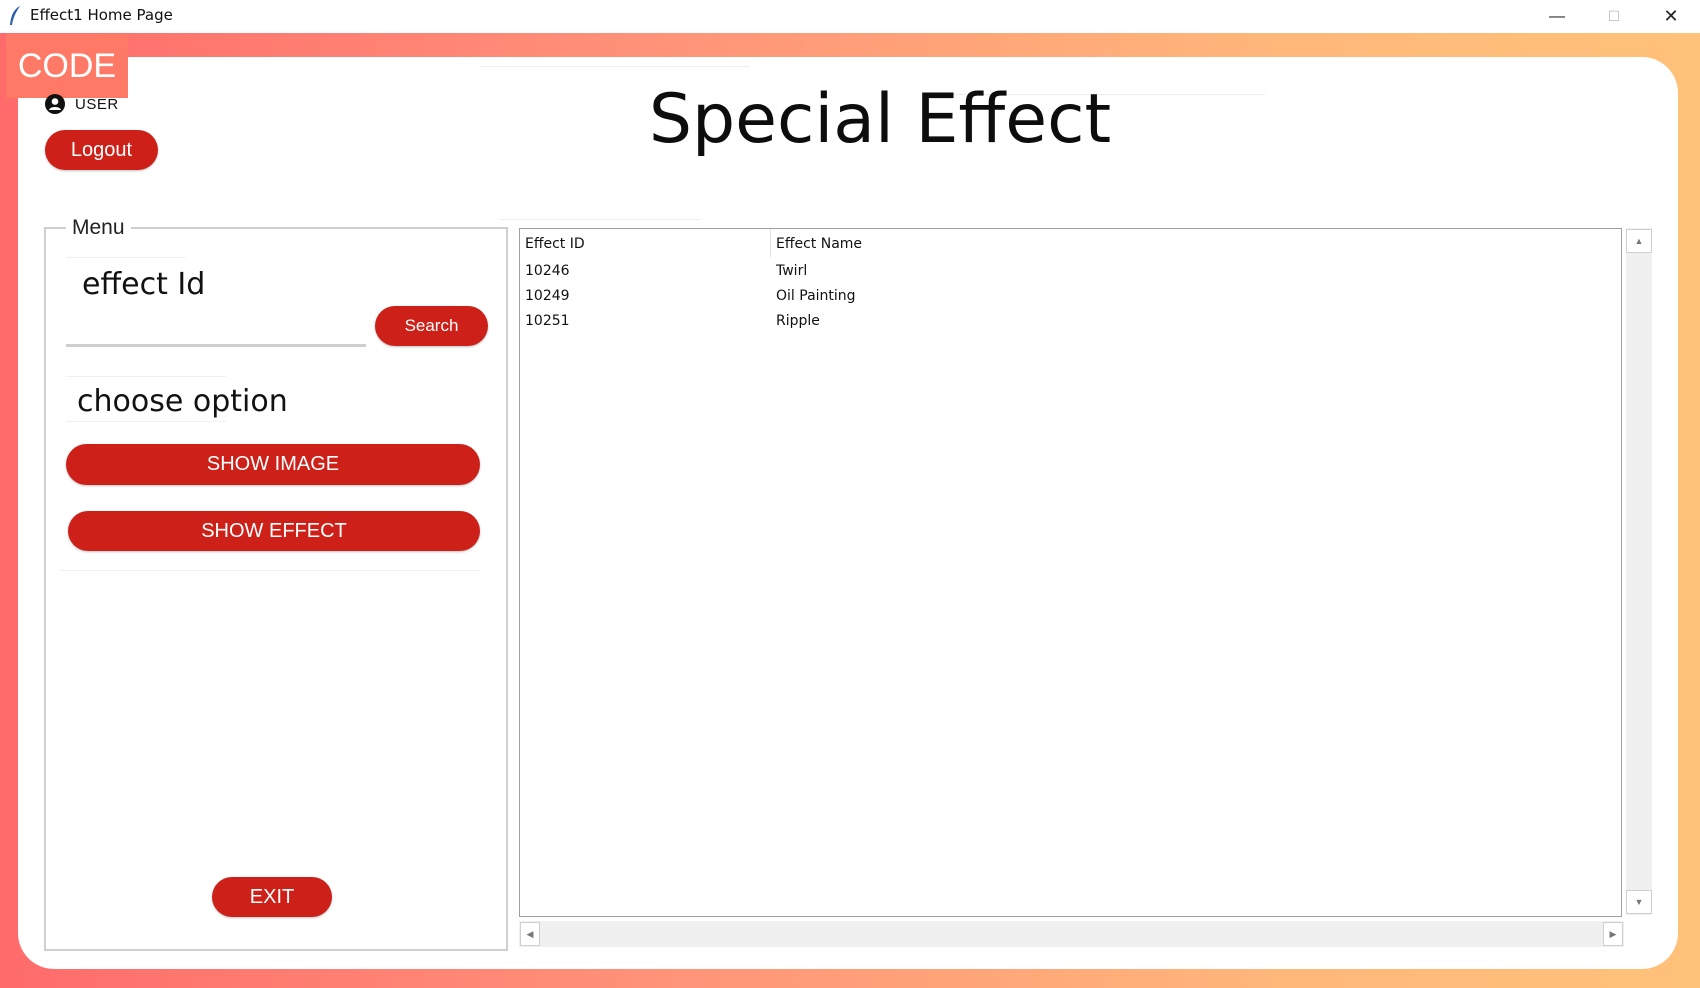  Describe the element at coordinates (101, 15) in the screenshot. I see `window-title: Effect1 Home Page` at that location.